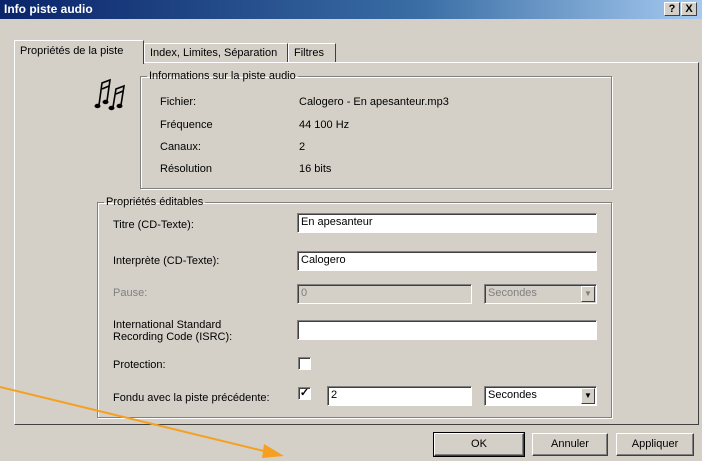 The width and height of the screenshot is (702, 461). What do you see at coordinates (142, 422) in the screenshot?
I see `annotation-arrow` at bounding box center [142, 422].